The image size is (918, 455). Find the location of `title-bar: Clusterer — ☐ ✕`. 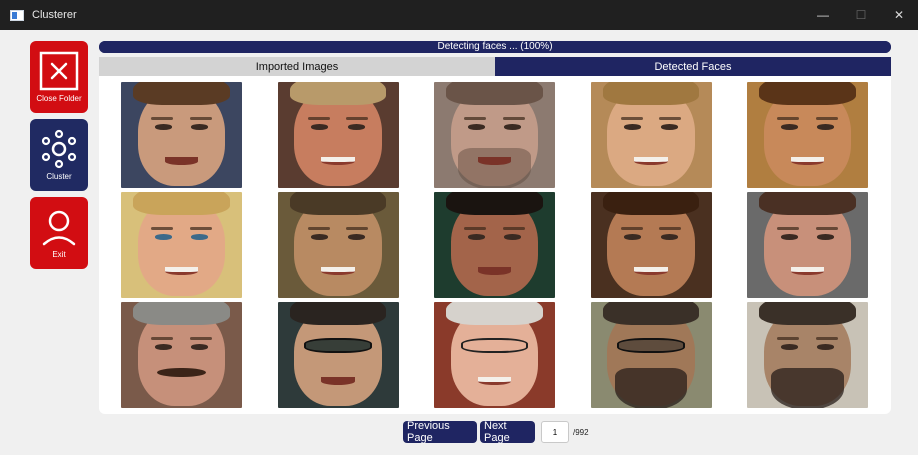

title-bar: Clusterer — ☐ ✕ is located at coordinates (459, 15).